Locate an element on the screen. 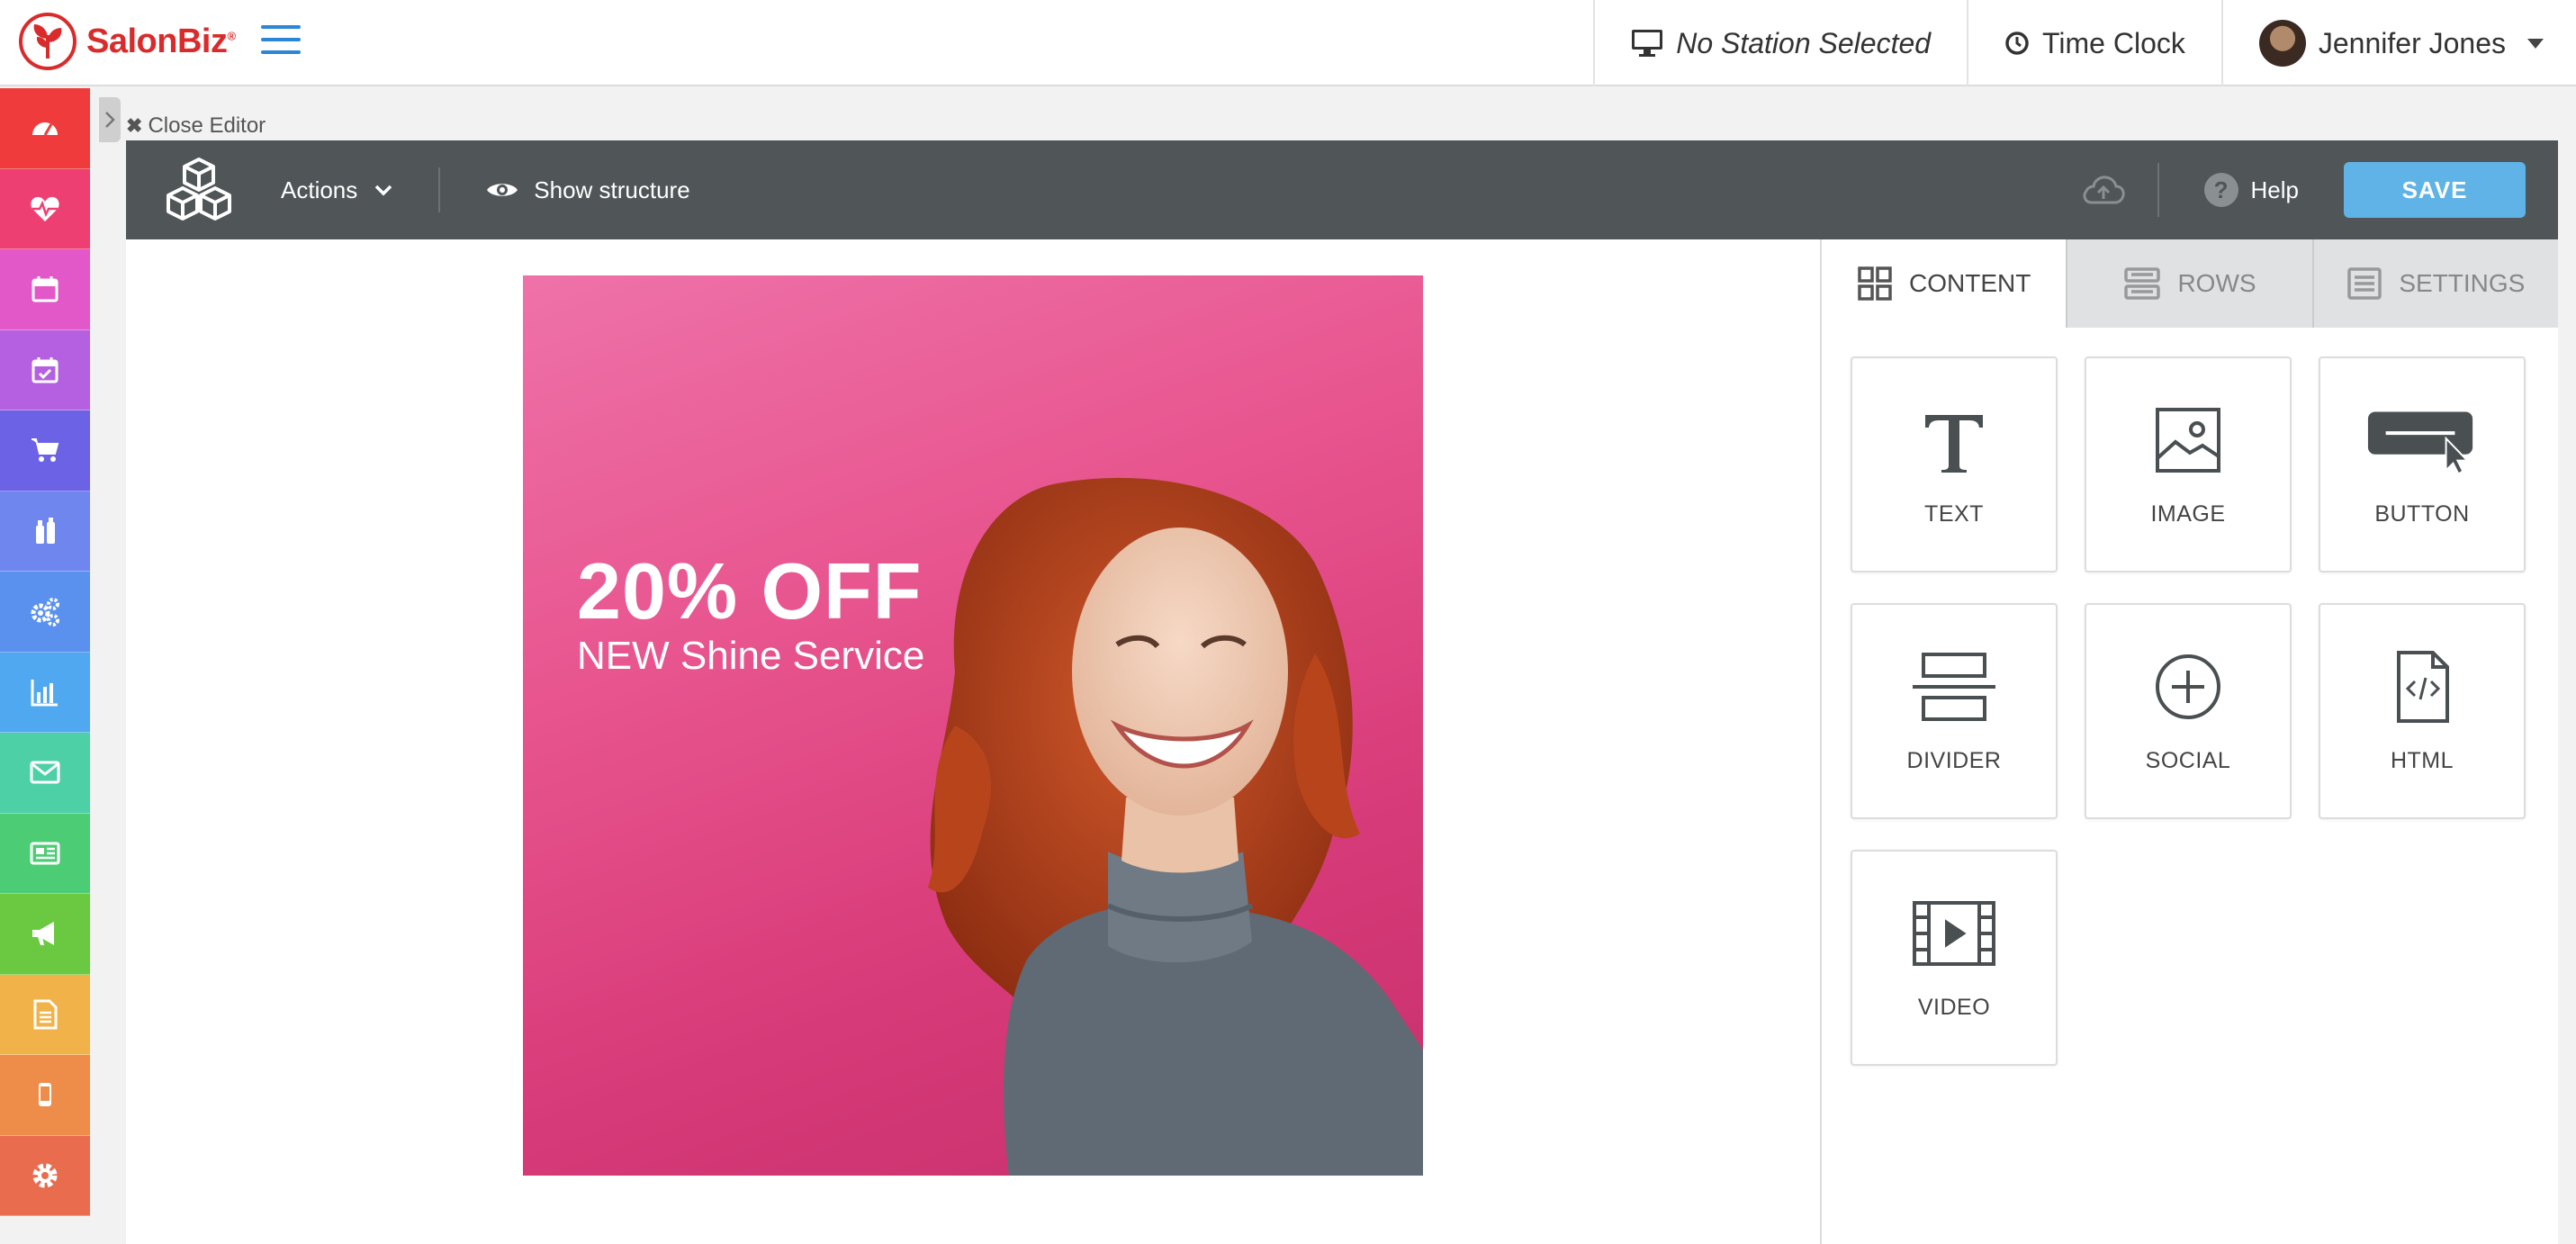  help-icon: ? is located at coordinates (2220, 190).